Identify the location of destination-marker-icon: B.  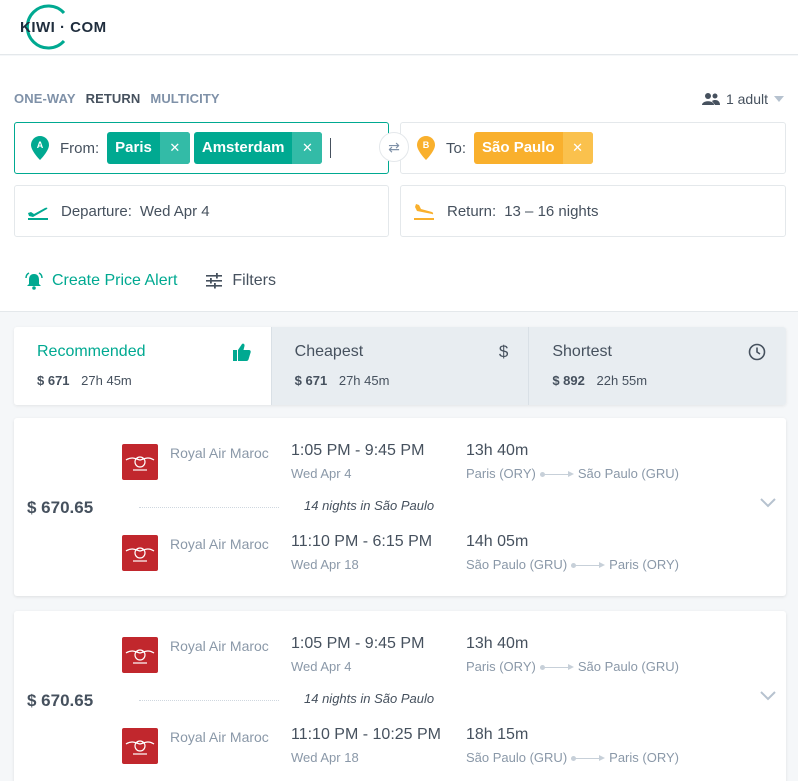
(426, 148).